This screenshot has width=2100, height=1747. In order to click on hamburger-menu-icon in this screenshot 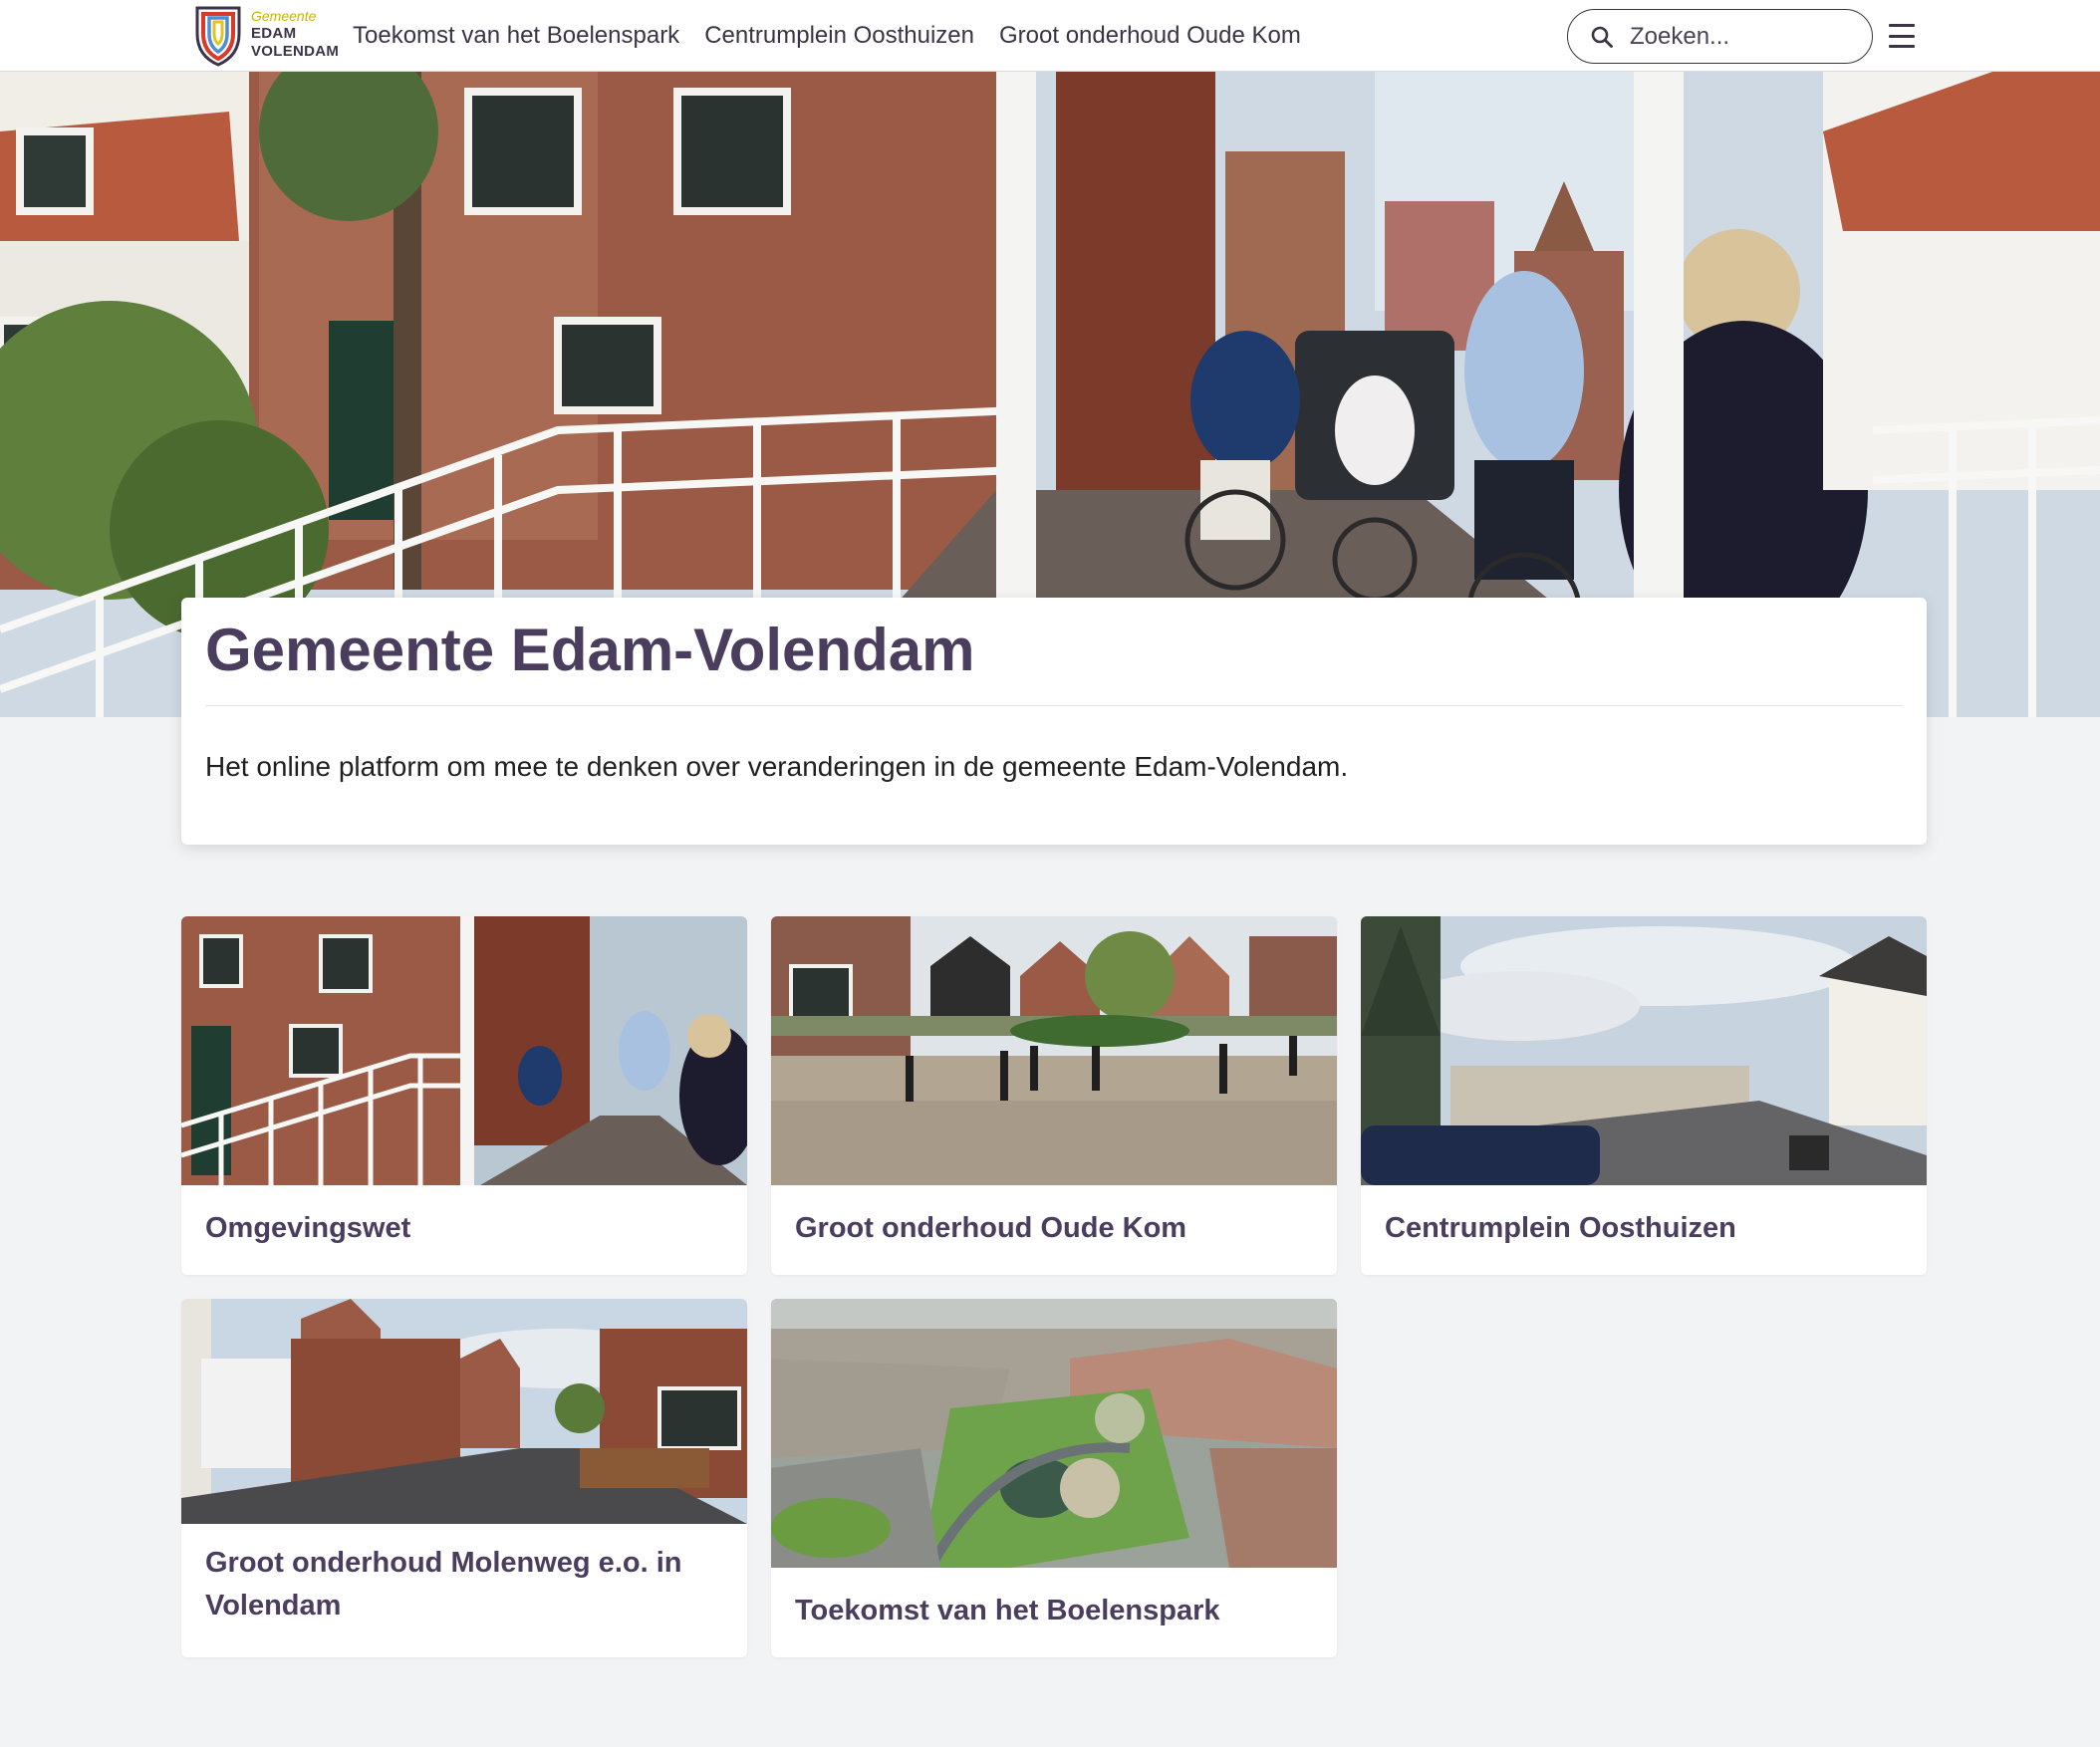, I will do `click(1902, 36)`.